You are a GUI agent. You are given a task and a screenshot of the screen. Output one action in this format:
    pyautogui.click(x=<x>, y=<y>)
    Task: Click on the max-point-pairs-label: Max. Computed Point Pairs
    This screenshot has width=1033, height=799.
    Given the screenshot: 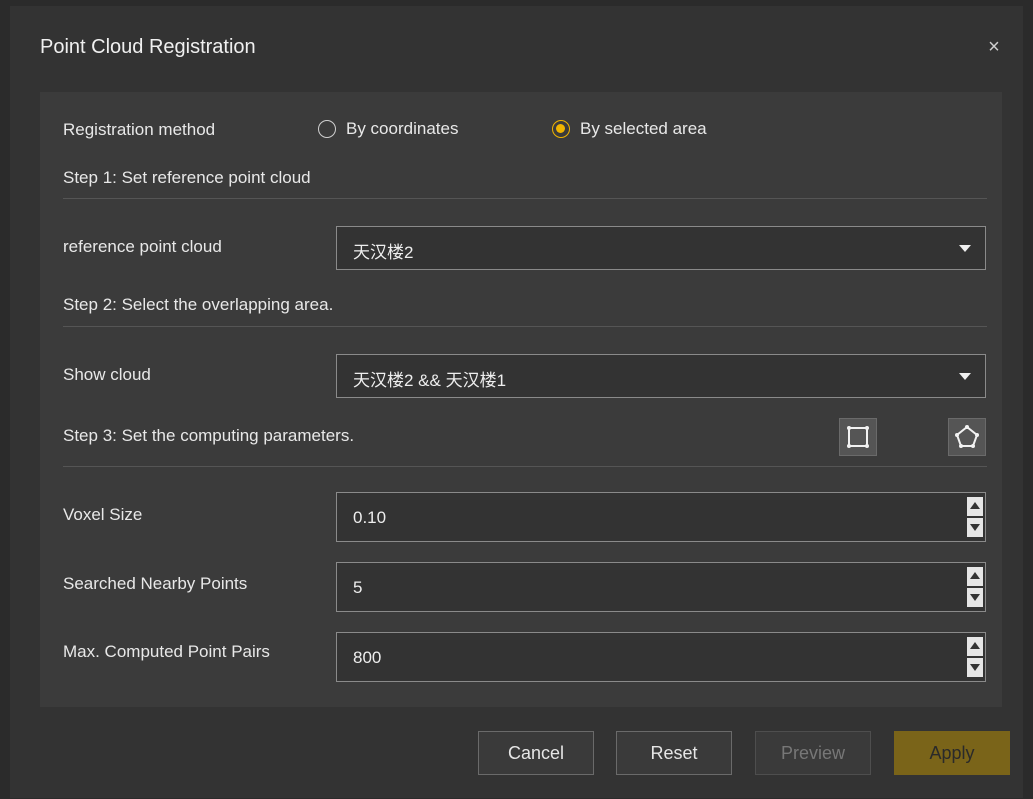 What is the action you would take?
    pyautogui.click(x=166, y=651)
    